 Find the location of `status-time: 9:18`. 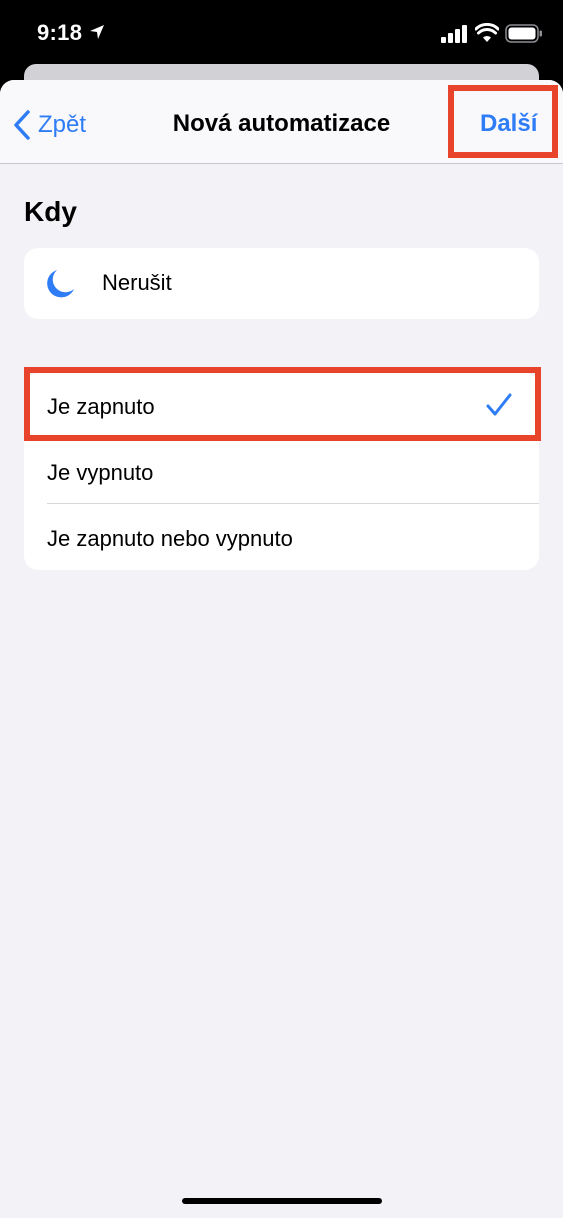

status-time: 9:18 is located at coordinates (60, 32).